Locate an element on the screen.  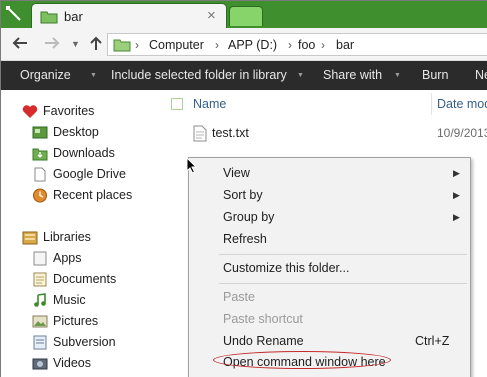
address-bar: › Computer › APP (D:) › foo › bar is located at coordinates (297, 44).